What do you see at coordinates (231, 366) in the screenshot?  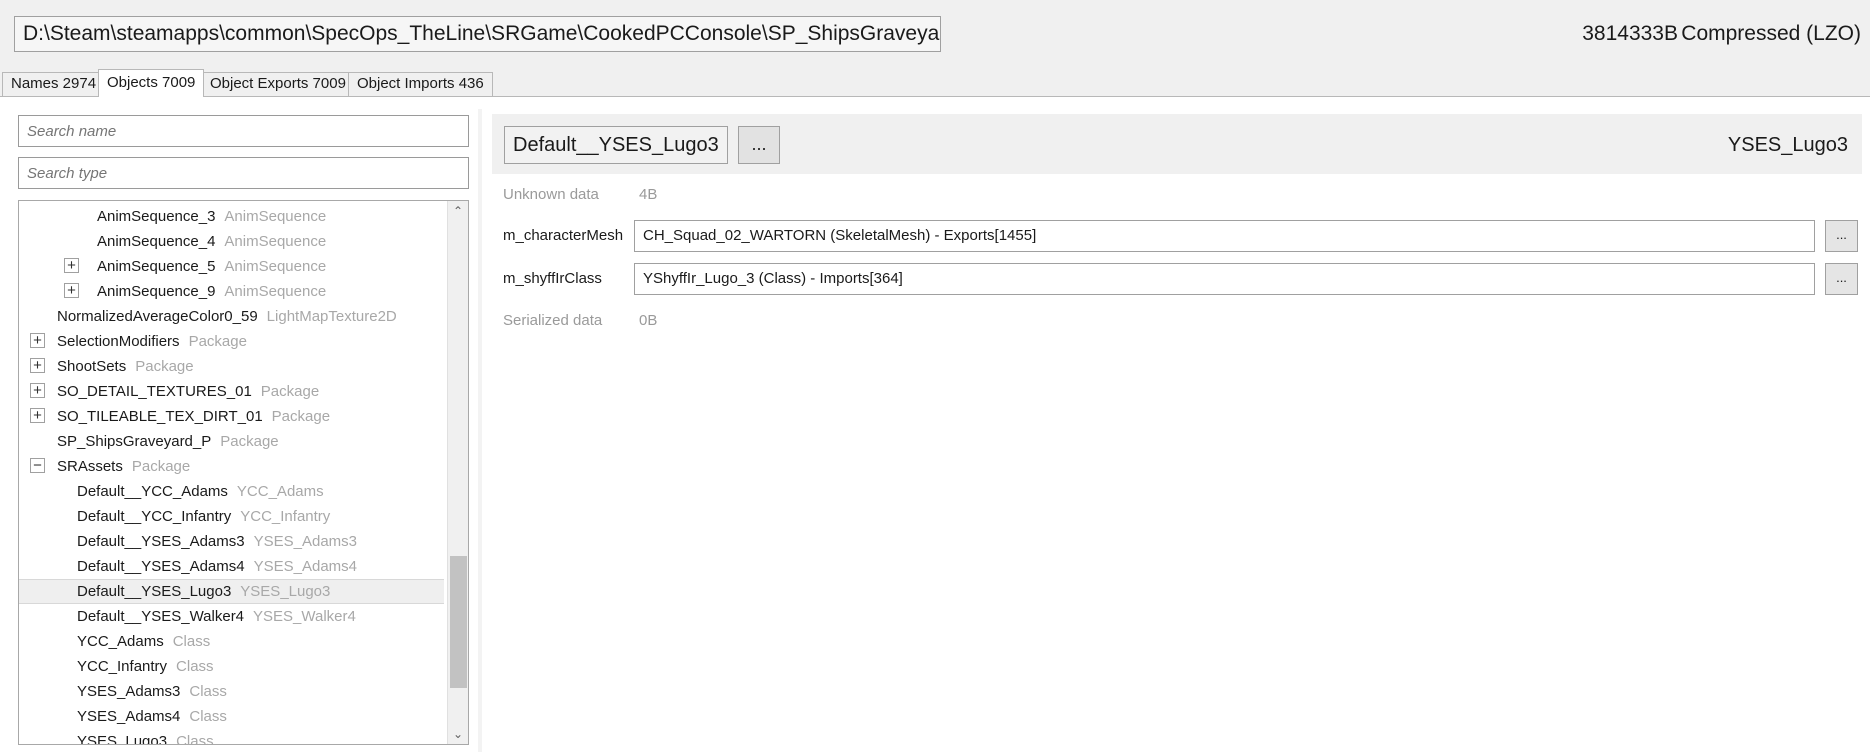 I see `tree-row: + ShootSets Package` at bounding box center [231, 366].